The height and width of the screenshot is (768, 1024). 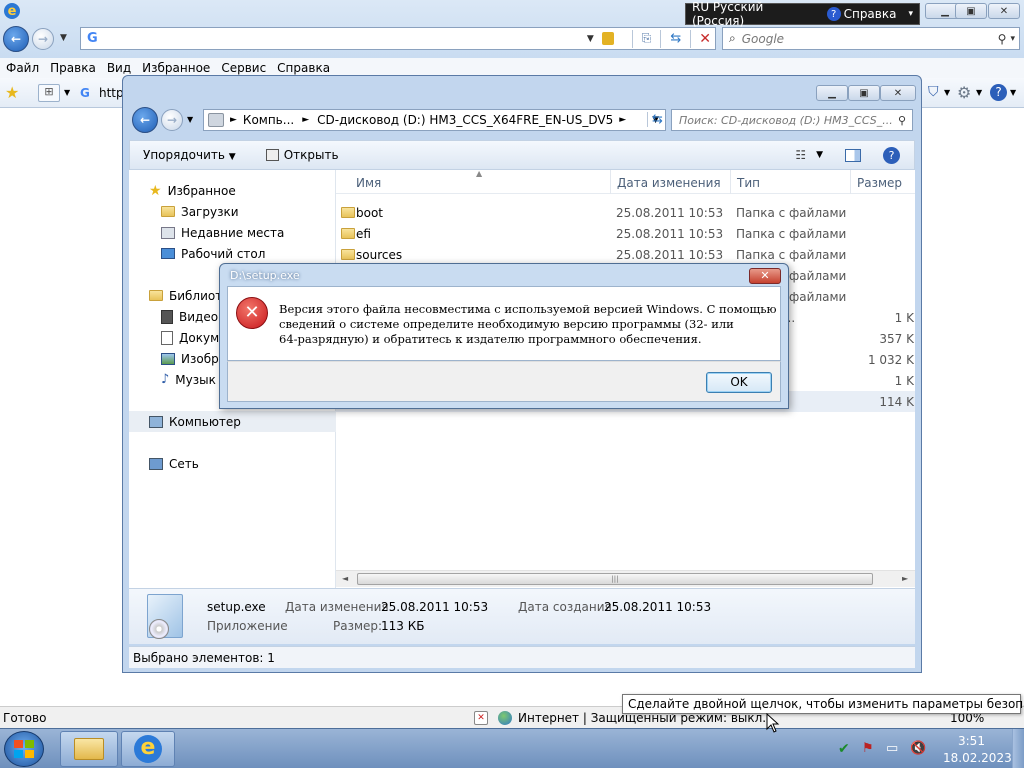 I want to click on horizontal-scrollbar: ◄ ||| ►, so click(x=625, y=578).